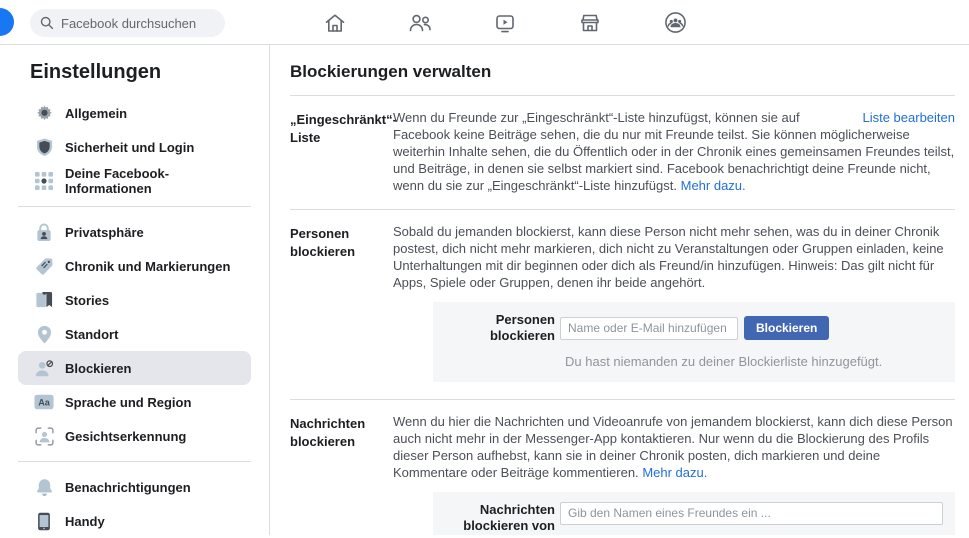 The width and height of the screenshot is (969, 538). I want to click on section-label: „Eingeschränkt“-Liste, so click(343, 128).